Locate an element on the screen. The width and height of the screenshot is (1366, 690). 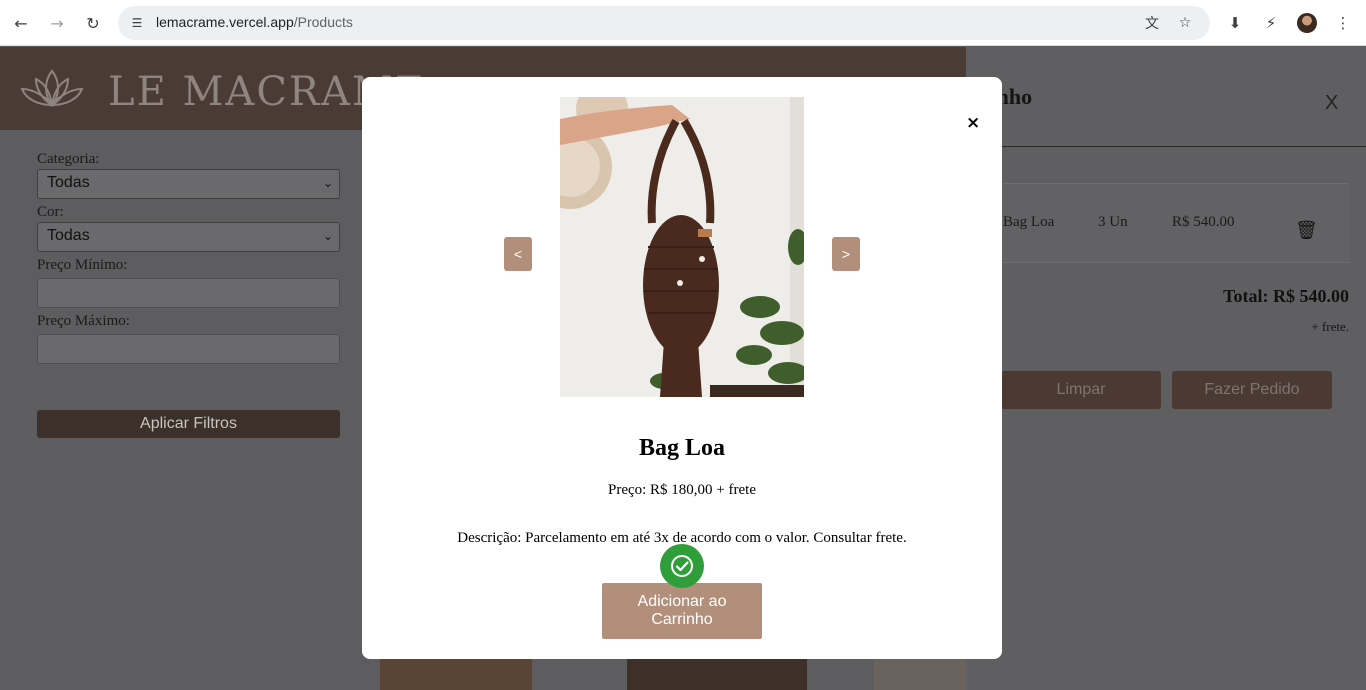
color-select-value: Todas is located at coordinates (68, 235).